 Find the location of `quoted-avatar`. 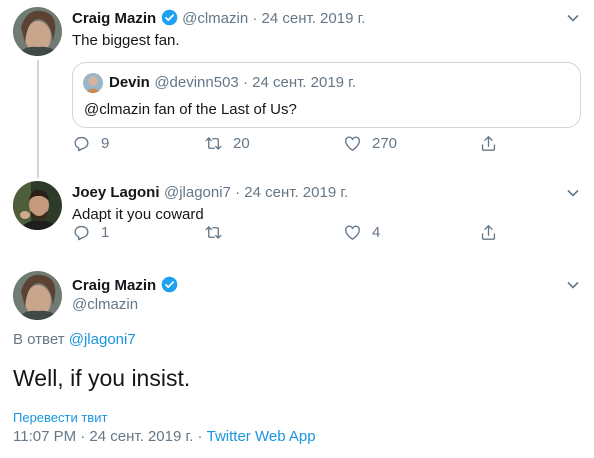

quoted-avatar is located at coordinates (93, 83).